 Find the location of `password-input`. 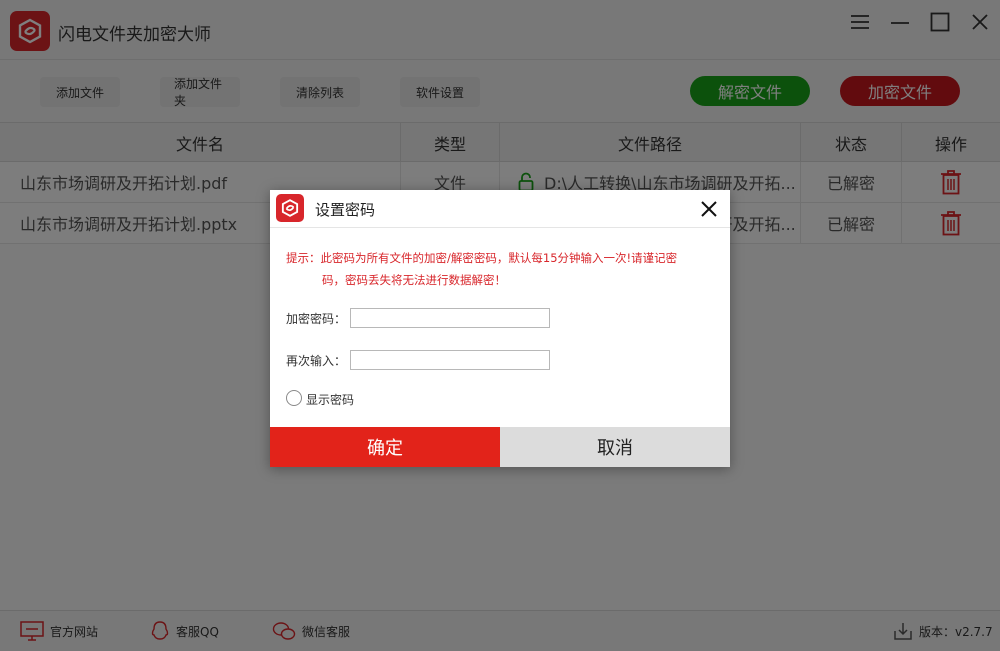

password-input is located at coordinates (450, 318).